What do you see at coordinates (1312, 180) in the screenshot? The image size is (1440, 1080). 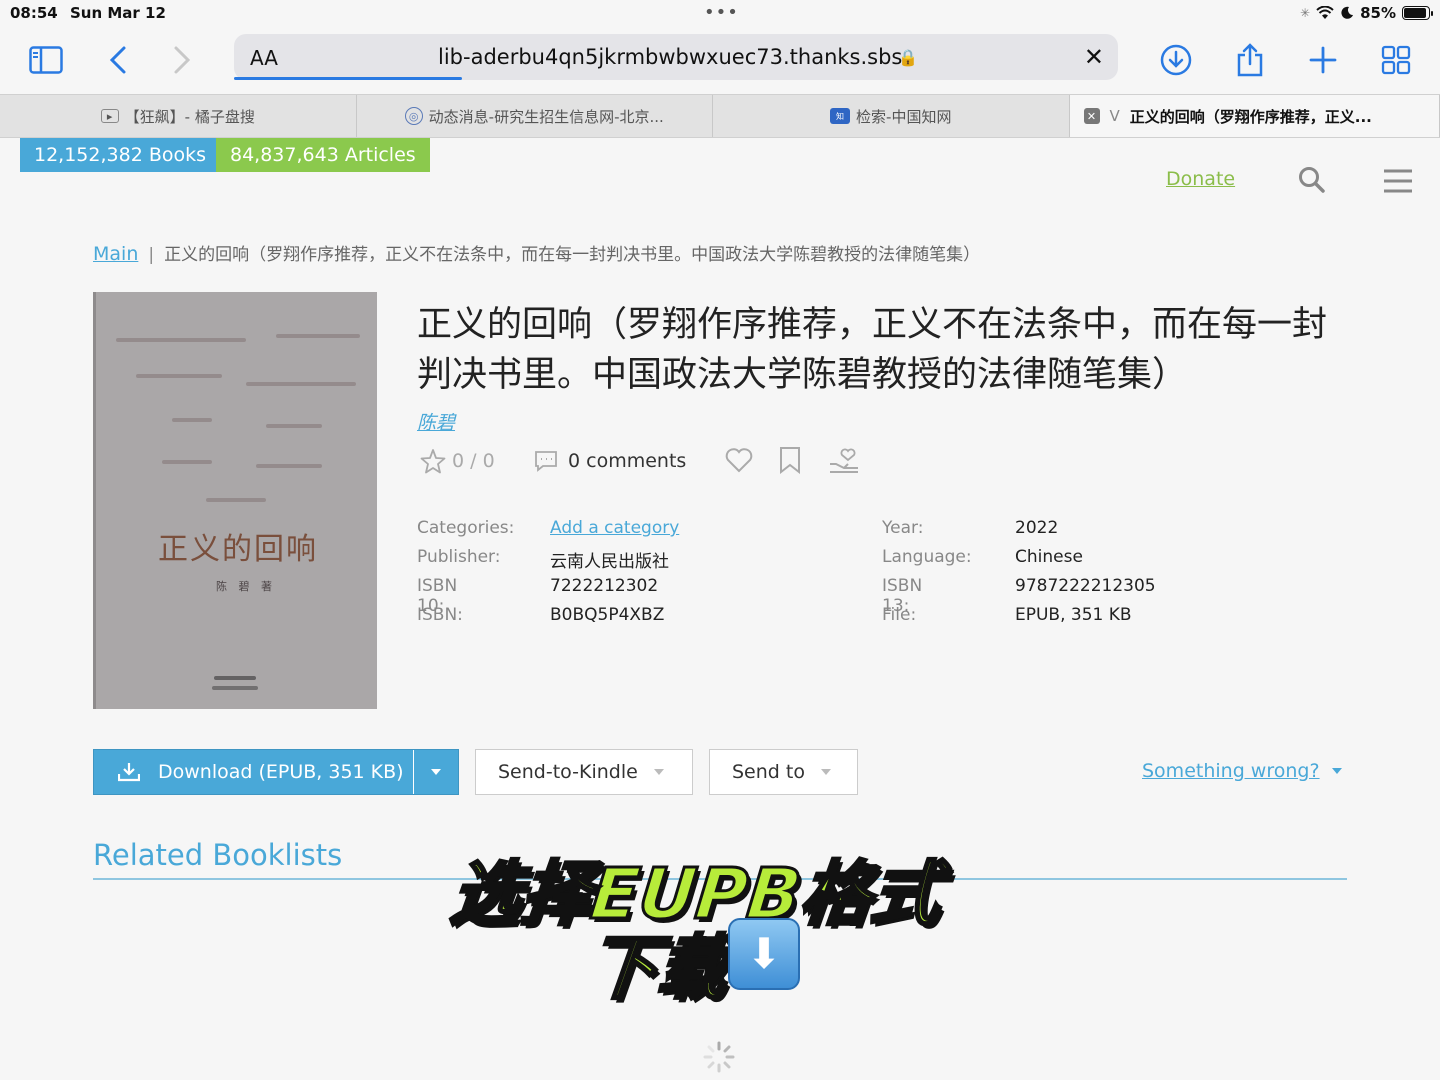 I see `search-icon` at bounding box center [1312, 180].